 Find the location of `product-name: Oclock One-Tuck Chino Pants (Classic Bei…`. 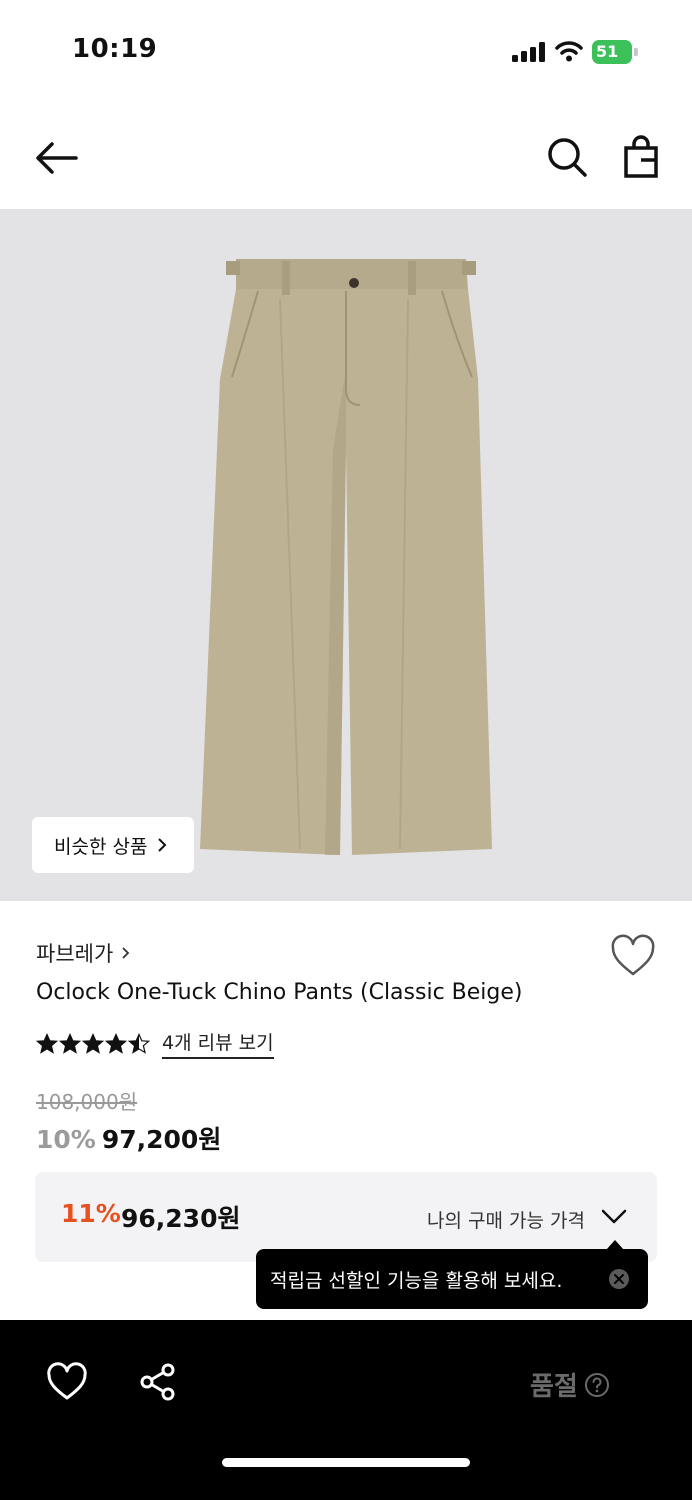

product-name: Oclock One-Tuck Chino Pants (Classic Bei… is located at coordinates (279, 992).